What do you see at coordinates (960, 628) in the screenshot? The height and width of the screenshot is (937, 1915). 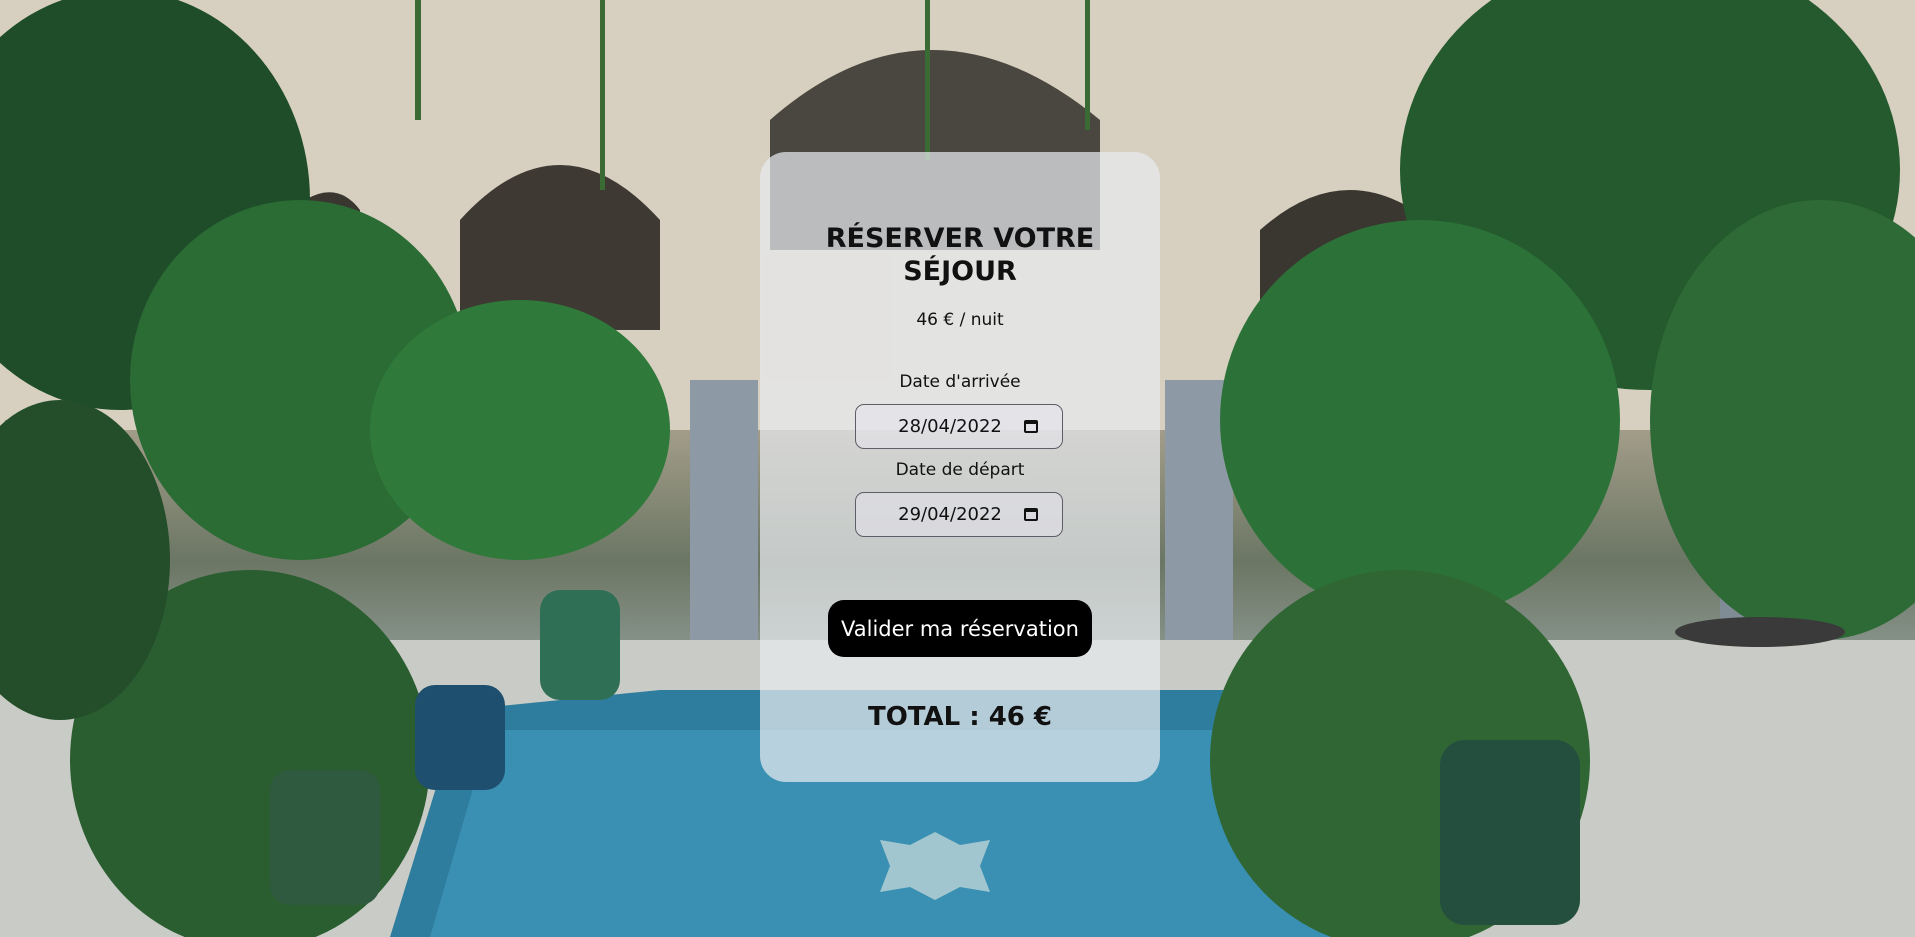 I see `submit-booking-button: Valider ma réservation` at bounding box center [960, 628].